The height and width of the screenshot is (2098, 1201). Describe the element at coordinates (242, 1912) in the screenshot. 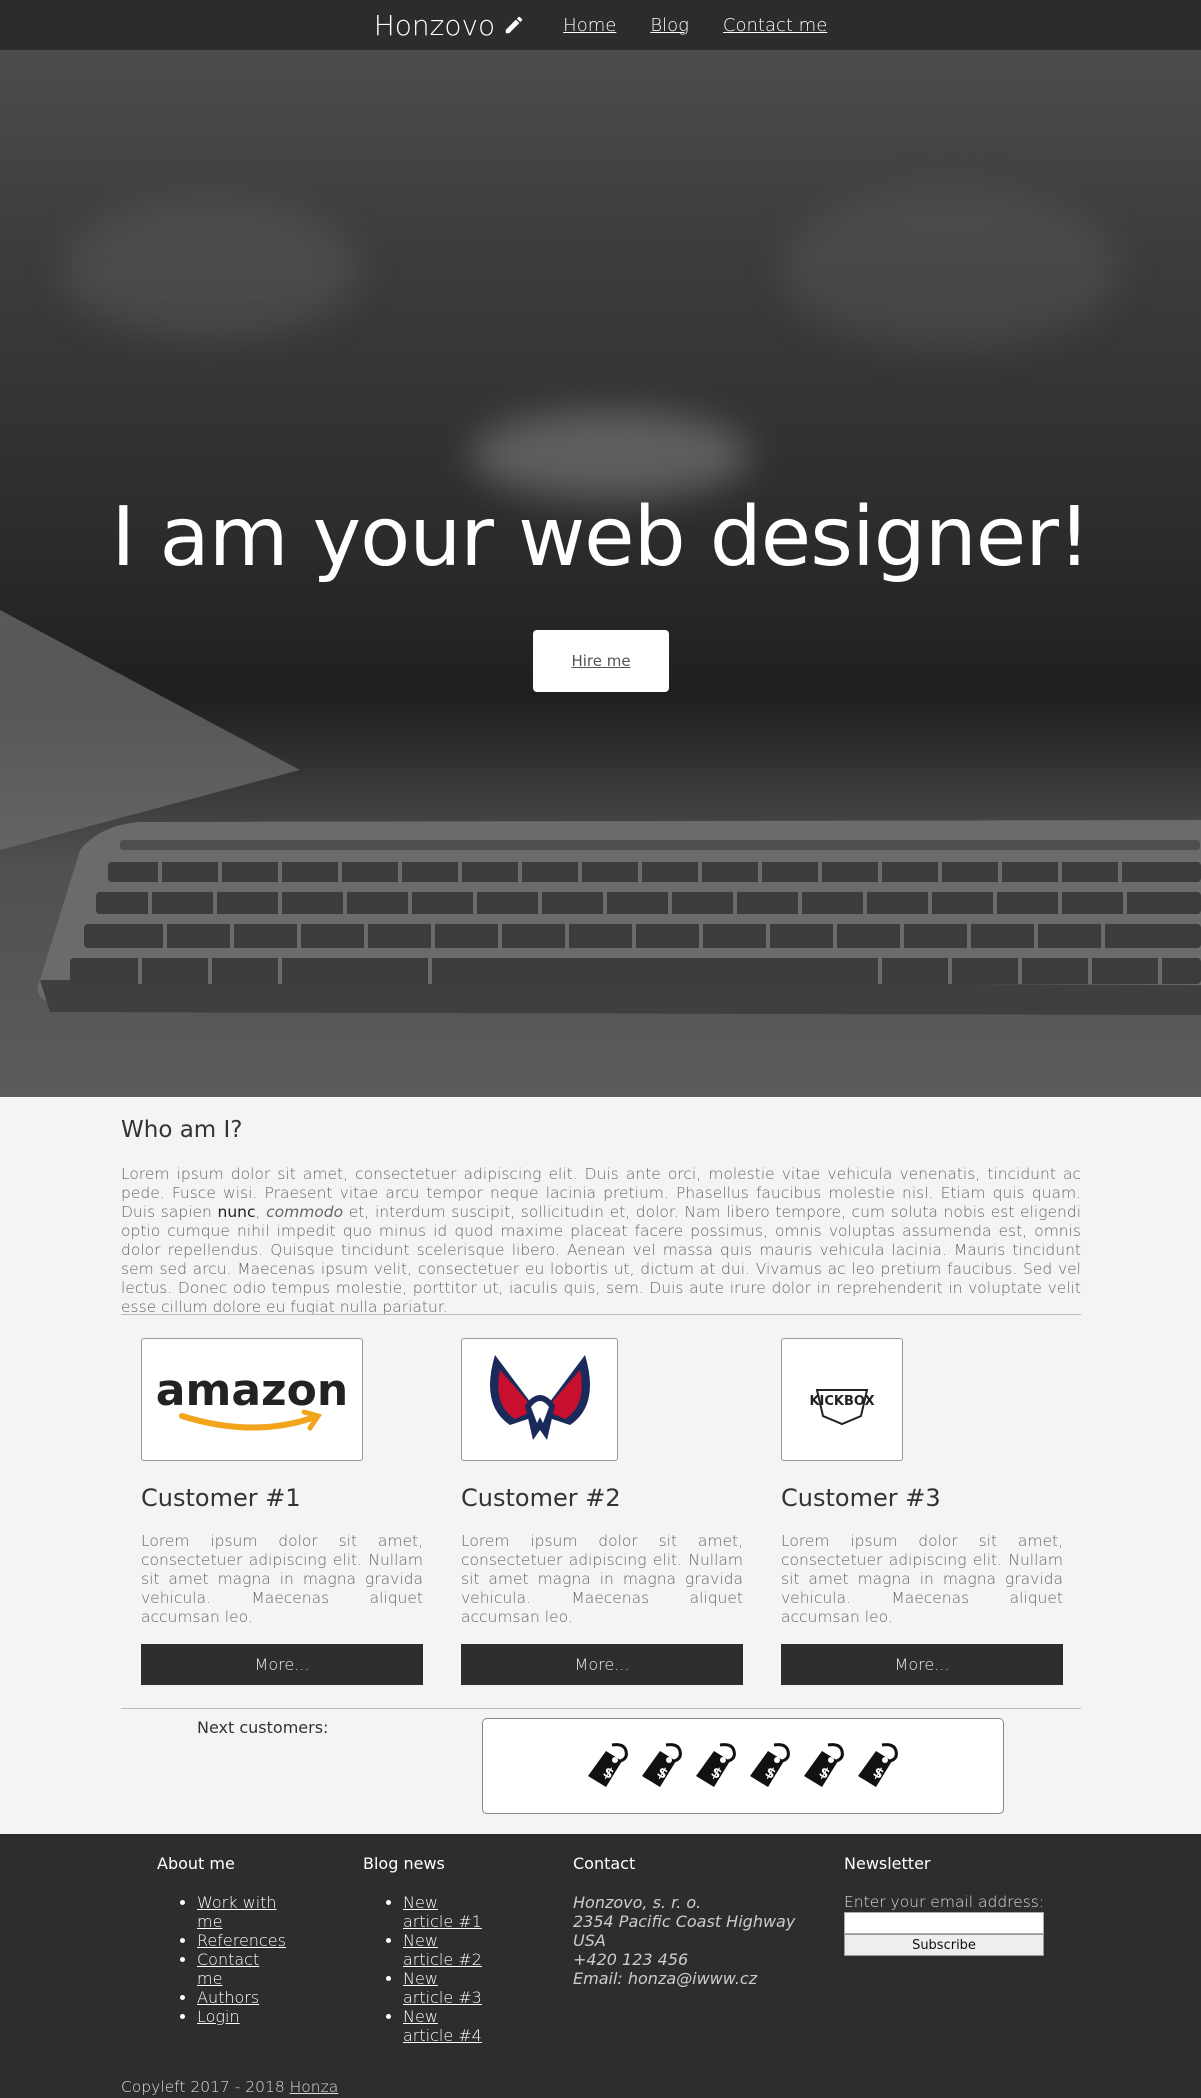

I see `footer-link: Work with me` at that location.